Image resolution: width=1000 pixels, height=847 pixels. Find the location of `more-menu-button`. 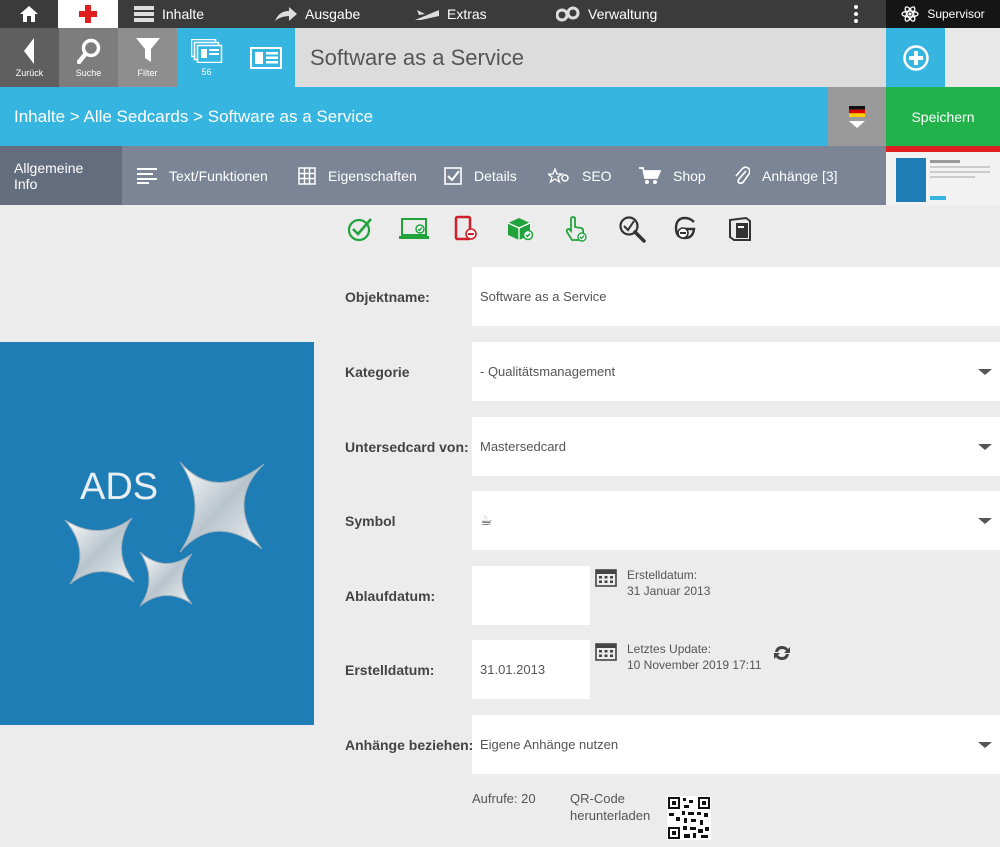

more-menu-button is located at coordinates (856, 14).